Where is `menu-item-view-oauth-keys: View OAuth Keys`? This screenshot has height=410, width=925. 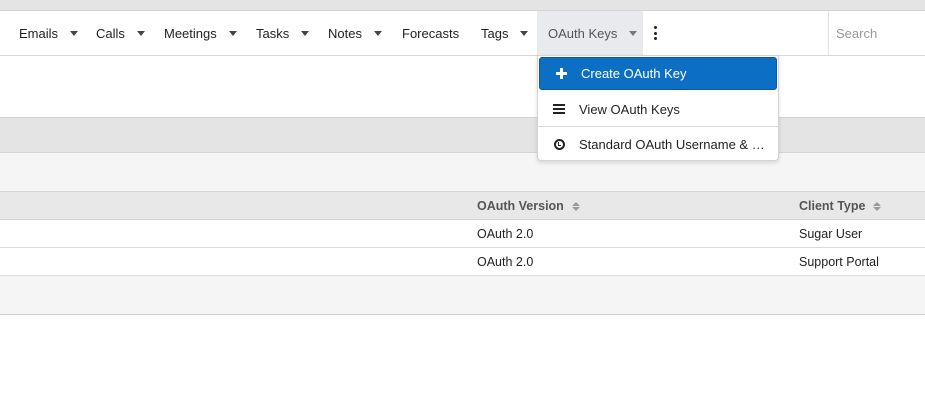 menu-item-view-oauth-keys: View OAuth Keys is located at coordinates (658, 109).